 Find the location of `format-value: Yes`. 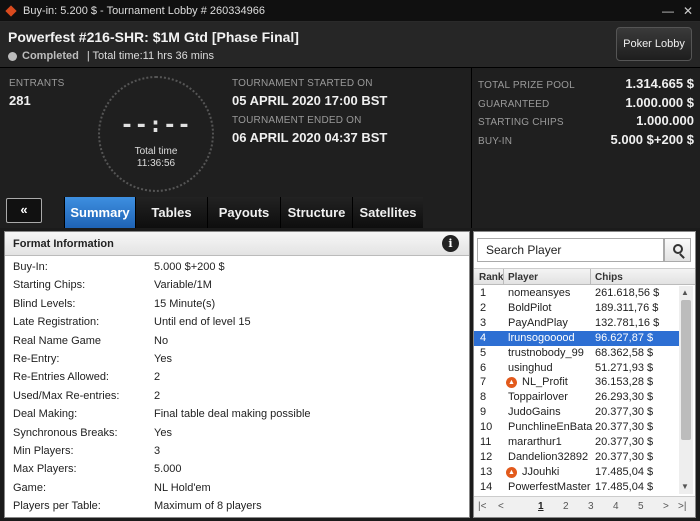

format-value: Yes is located at coordinates (163, 432).